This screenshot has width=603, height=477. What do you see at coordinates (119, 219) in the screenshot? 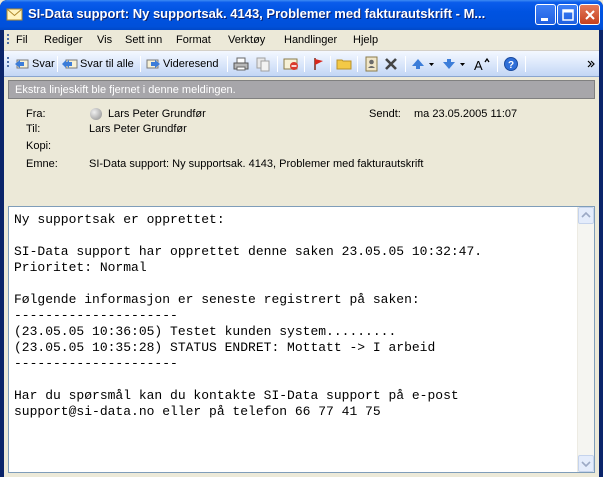
I see `body-line: Ny supportsak er opprettet:` at bounding box center [119, 219].